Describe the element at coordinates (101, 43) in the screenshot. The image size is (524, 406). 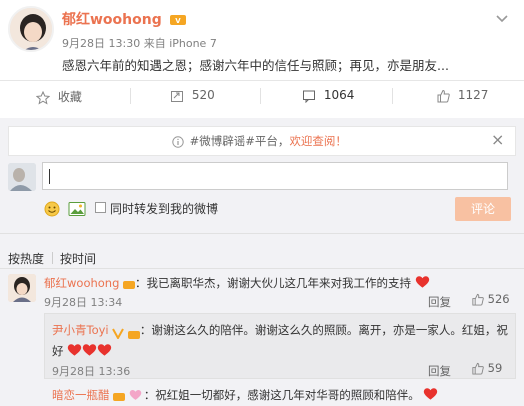
I see `post-time: 9月28日 13:30` at that location.